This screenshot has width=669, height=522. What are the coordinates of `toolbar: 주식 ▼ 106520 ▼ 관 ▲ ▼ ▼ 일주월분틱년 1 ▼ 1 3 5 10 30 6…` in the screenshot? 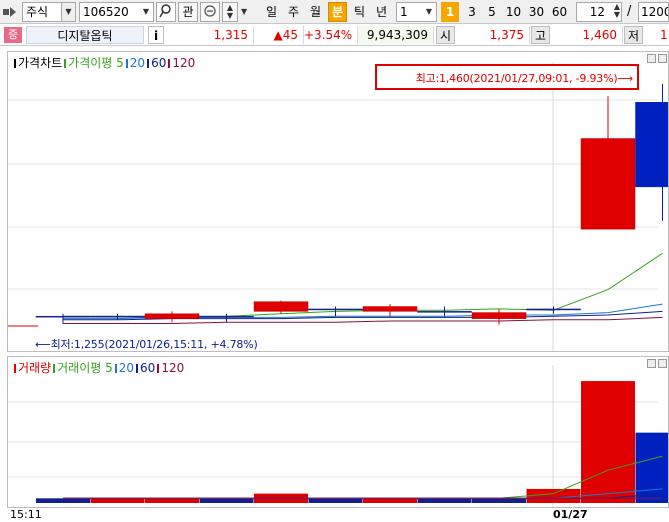 It's located at (334, 12).